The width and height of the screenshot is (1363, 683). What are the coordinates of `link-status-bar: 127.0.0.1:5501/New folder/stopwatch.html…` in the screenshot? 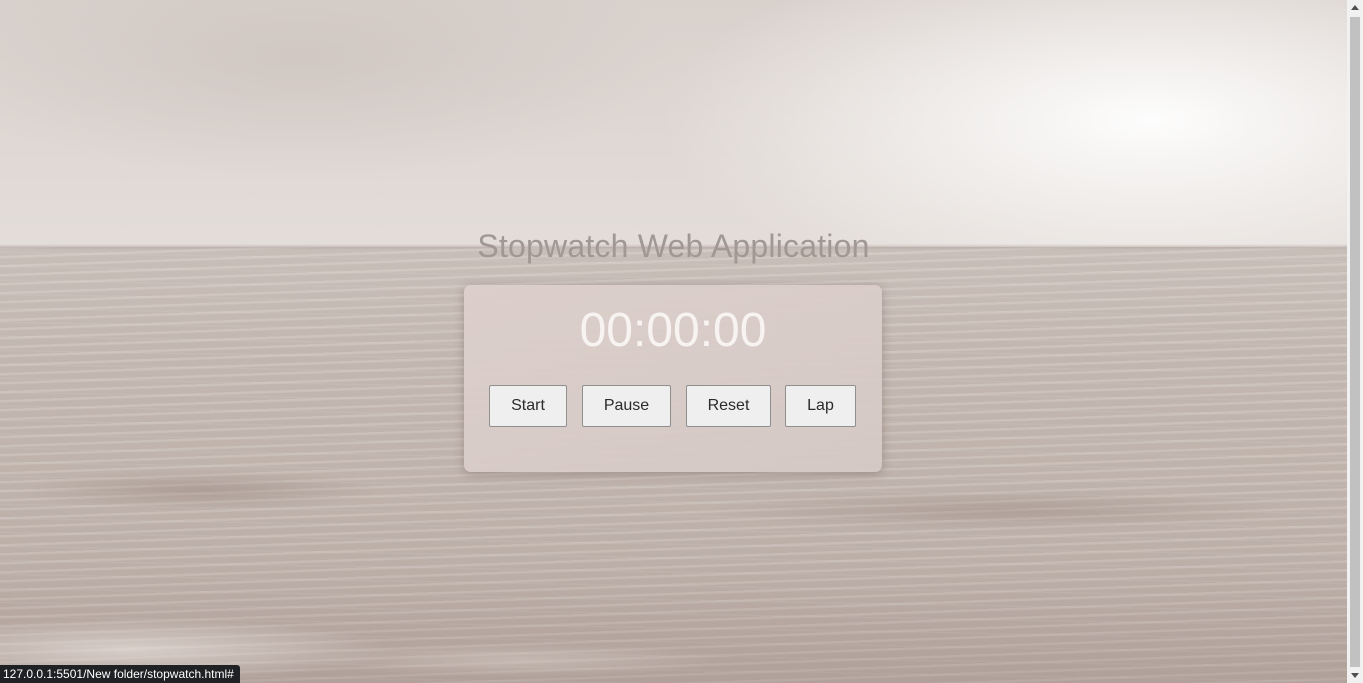 It's located at (120, 674).